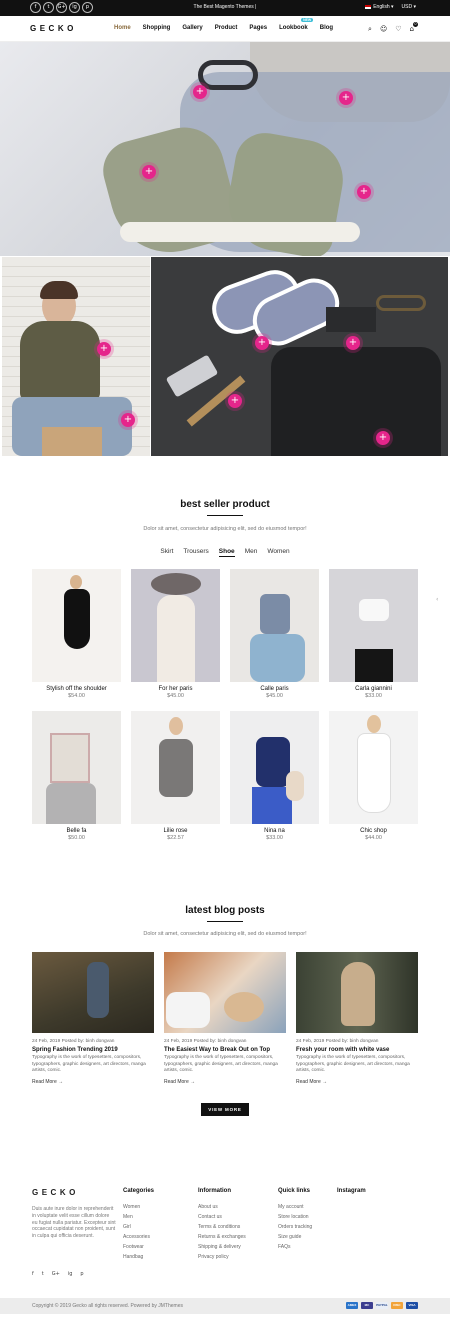 The height and width of the screenshot is (1334, 450). What do you see at coordinates (223, 7) in the screenshot?
I see `promo-label: The Best Magento Themes` at bounding box center [223, 7].